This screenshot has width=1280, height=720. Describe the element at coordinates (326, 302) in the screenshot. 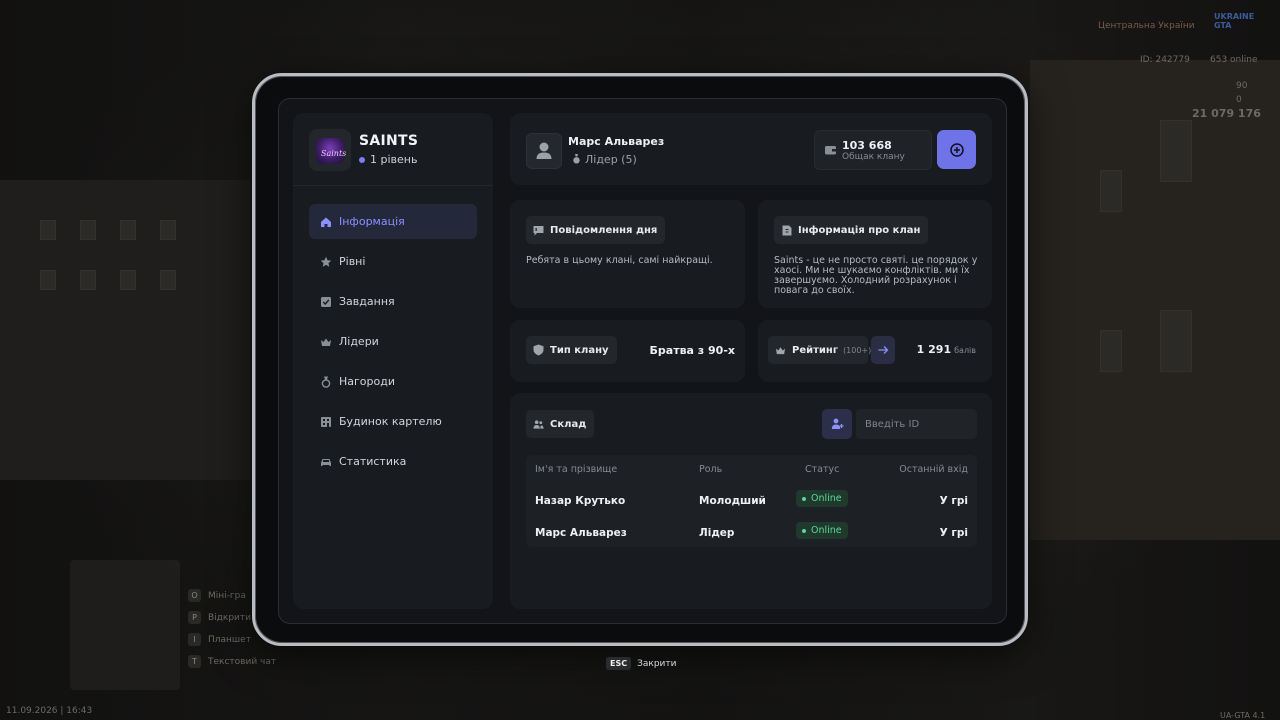

I see `checkbox-icon` at that location.